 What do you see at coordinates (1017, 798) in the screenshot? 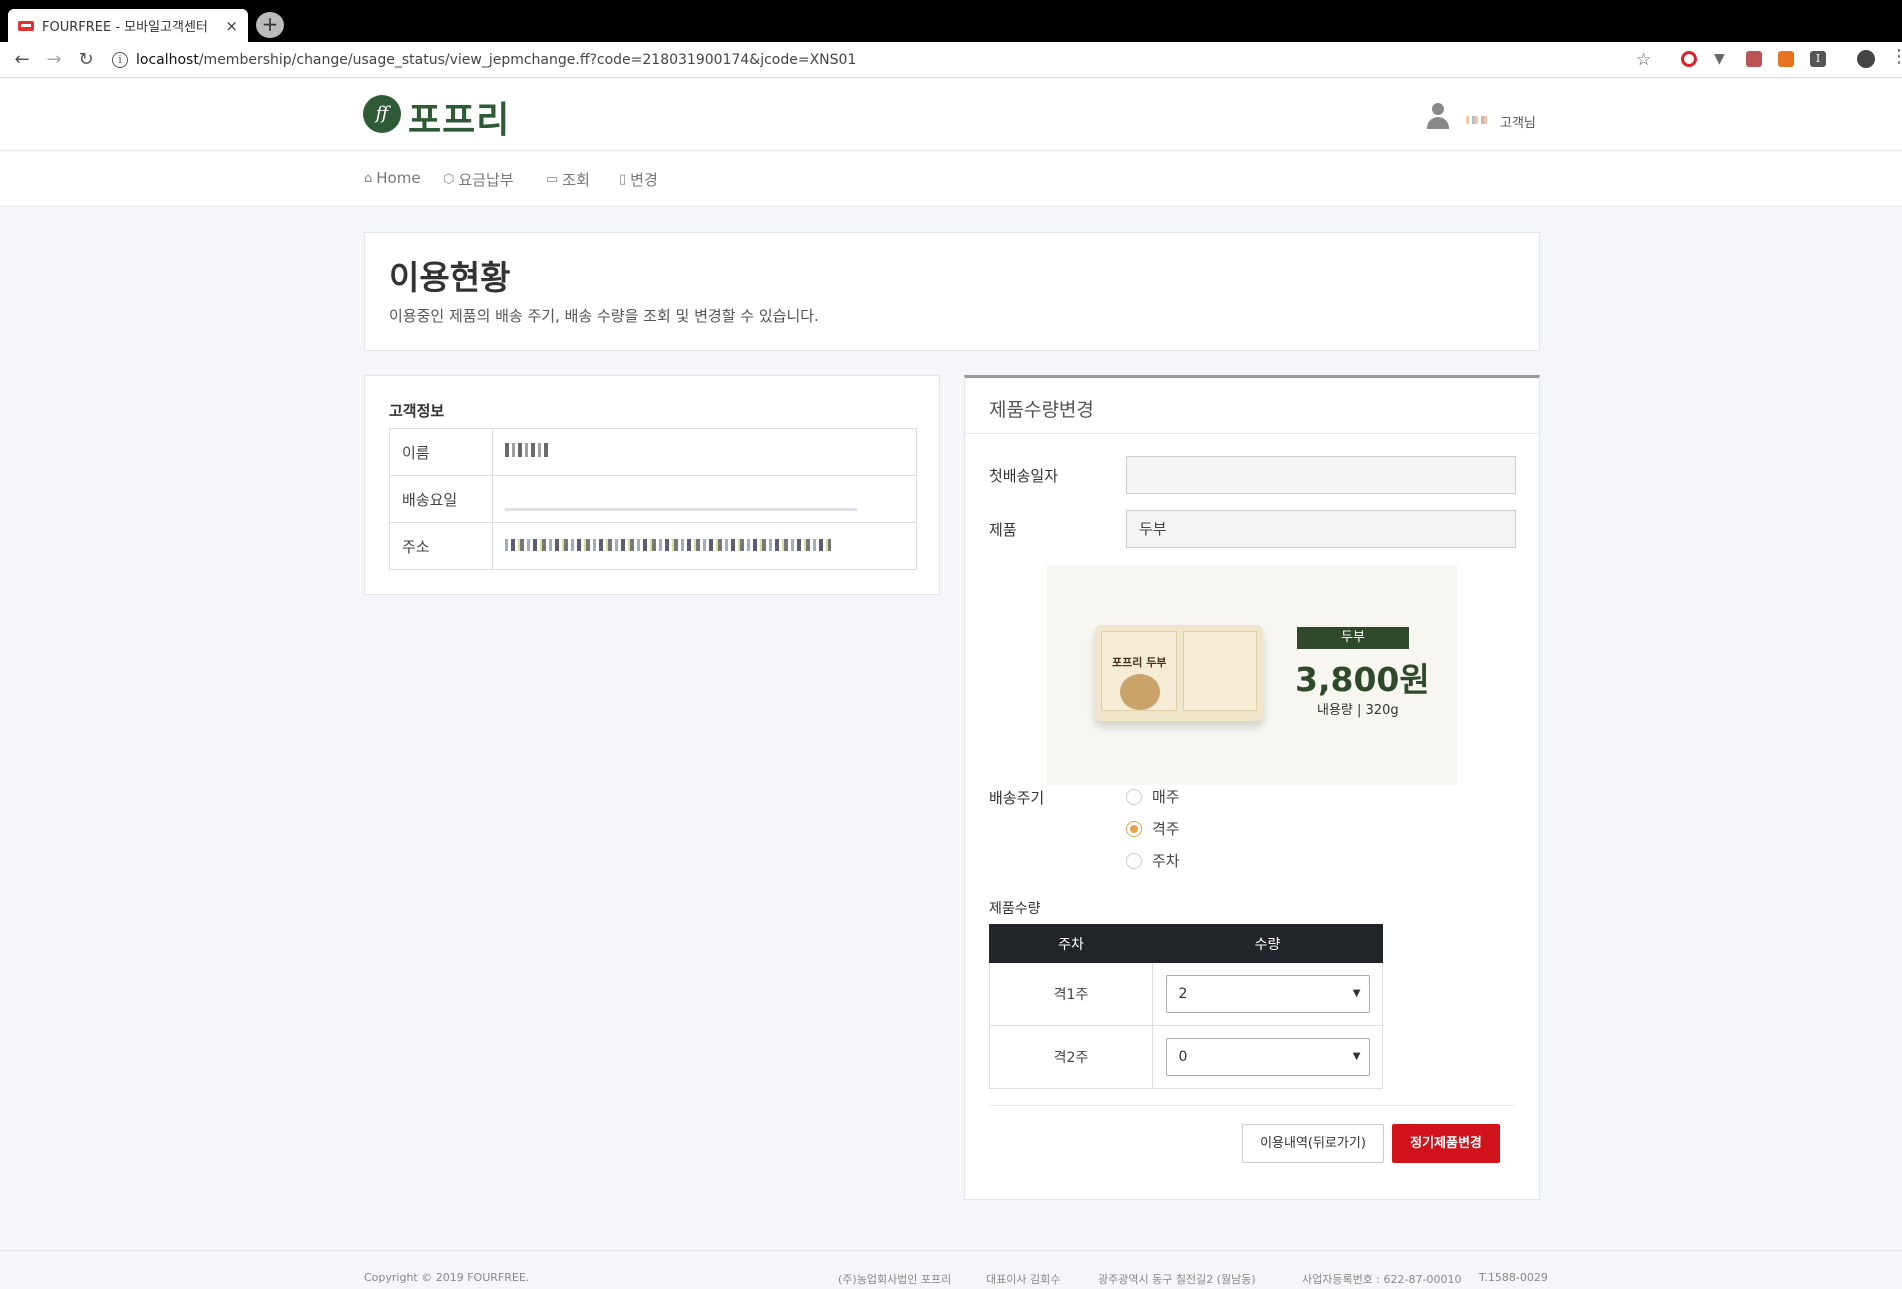
I see `delivery-cycle-label: 배송주기` at bounding box center [1017, 798].